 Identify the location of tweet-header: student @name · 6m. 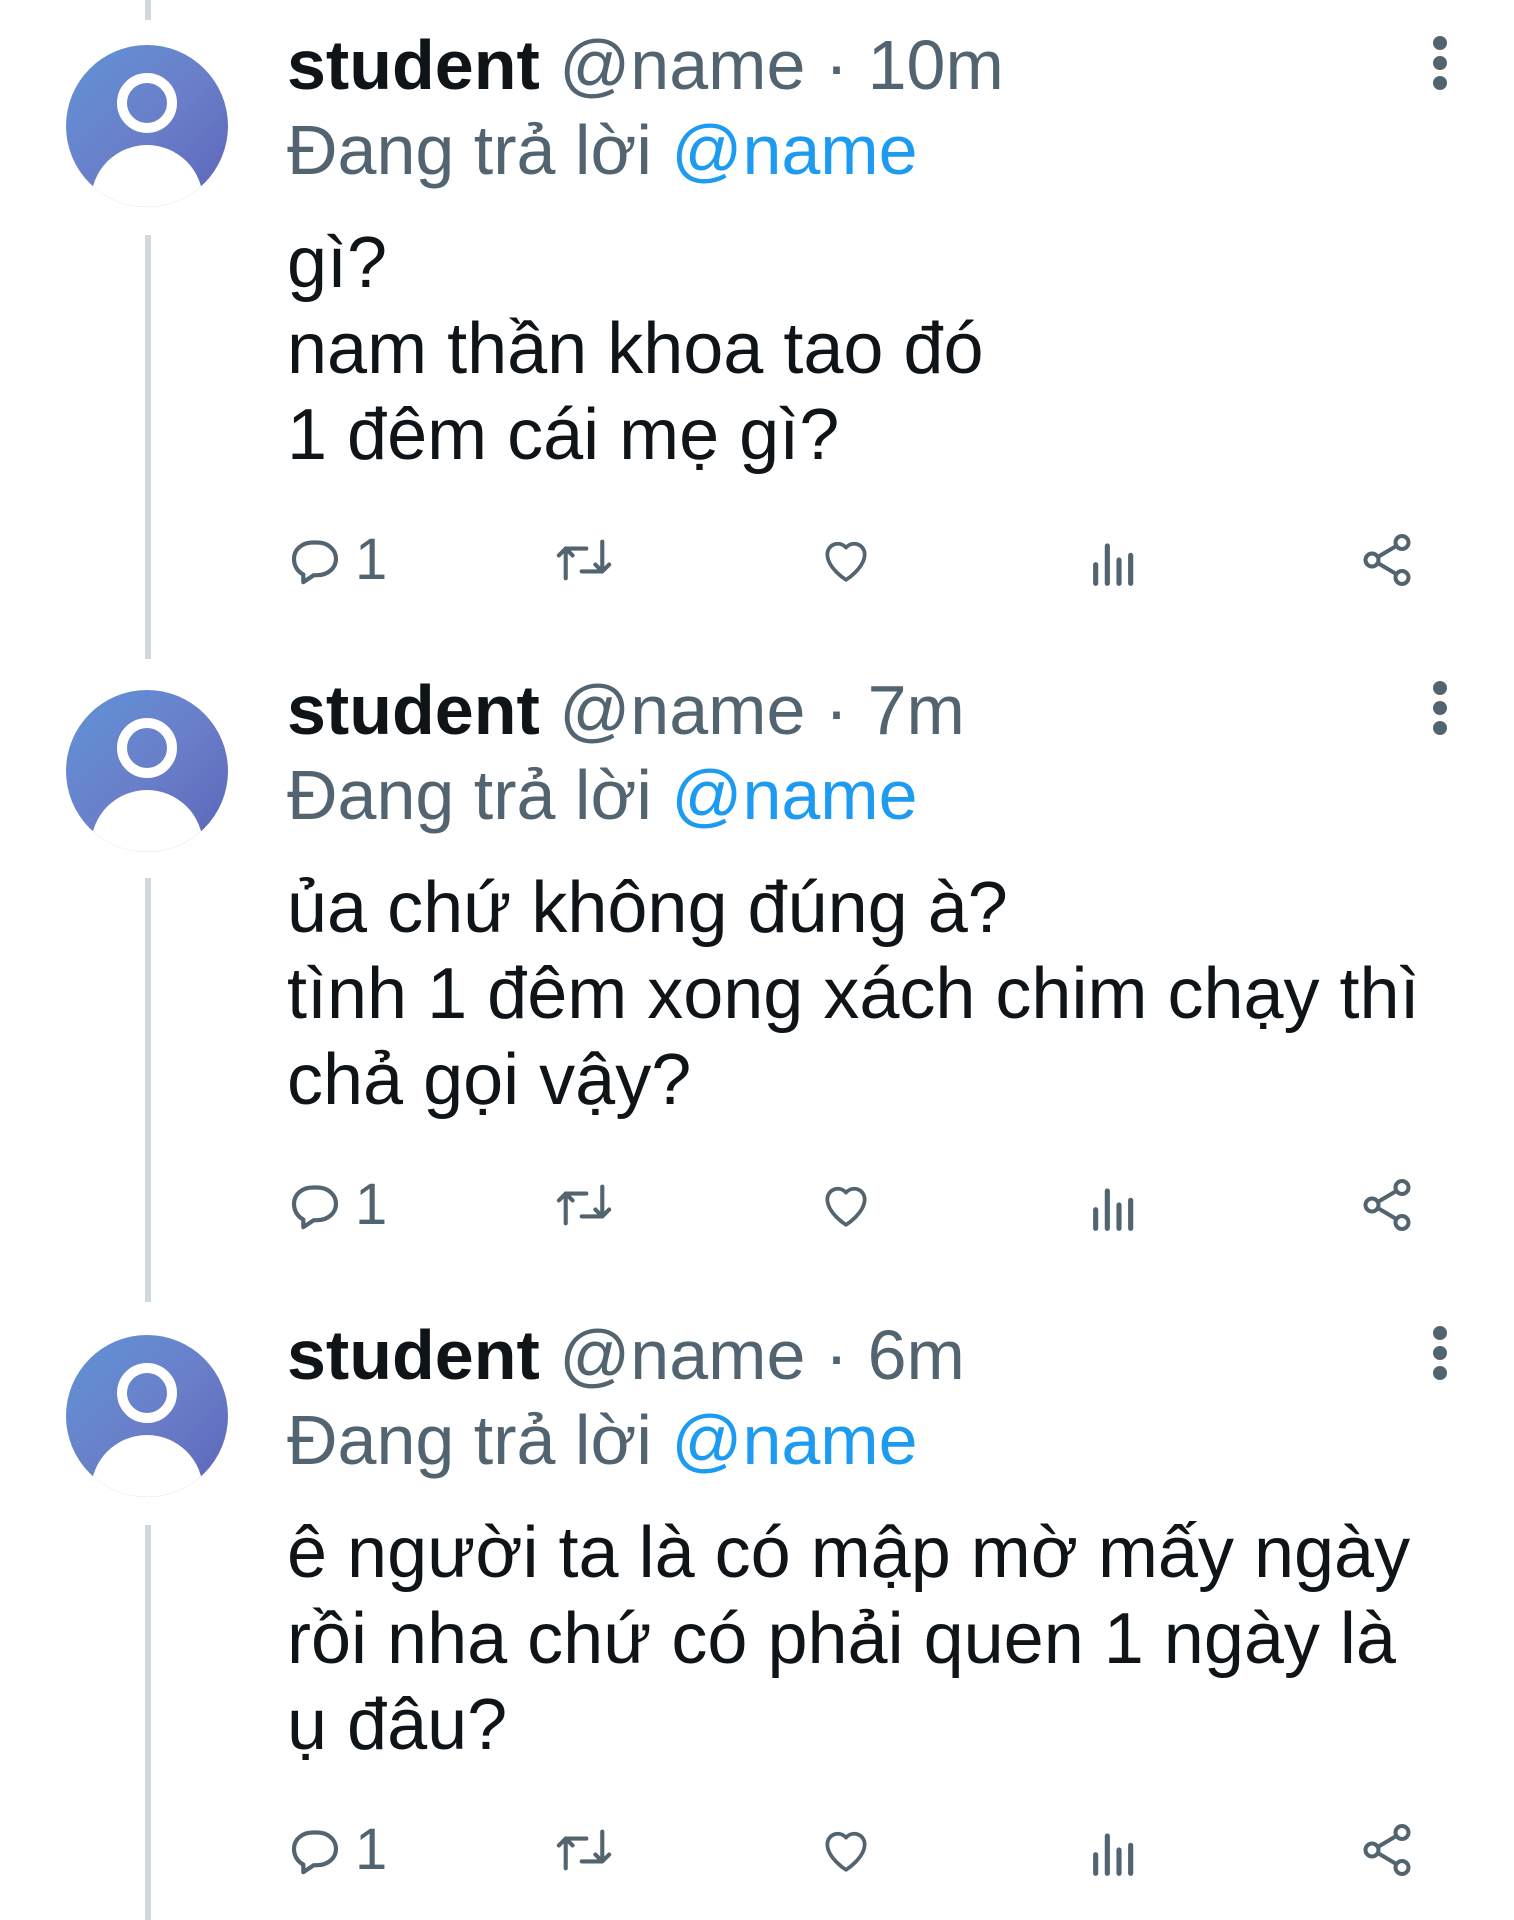
(626, 1355).